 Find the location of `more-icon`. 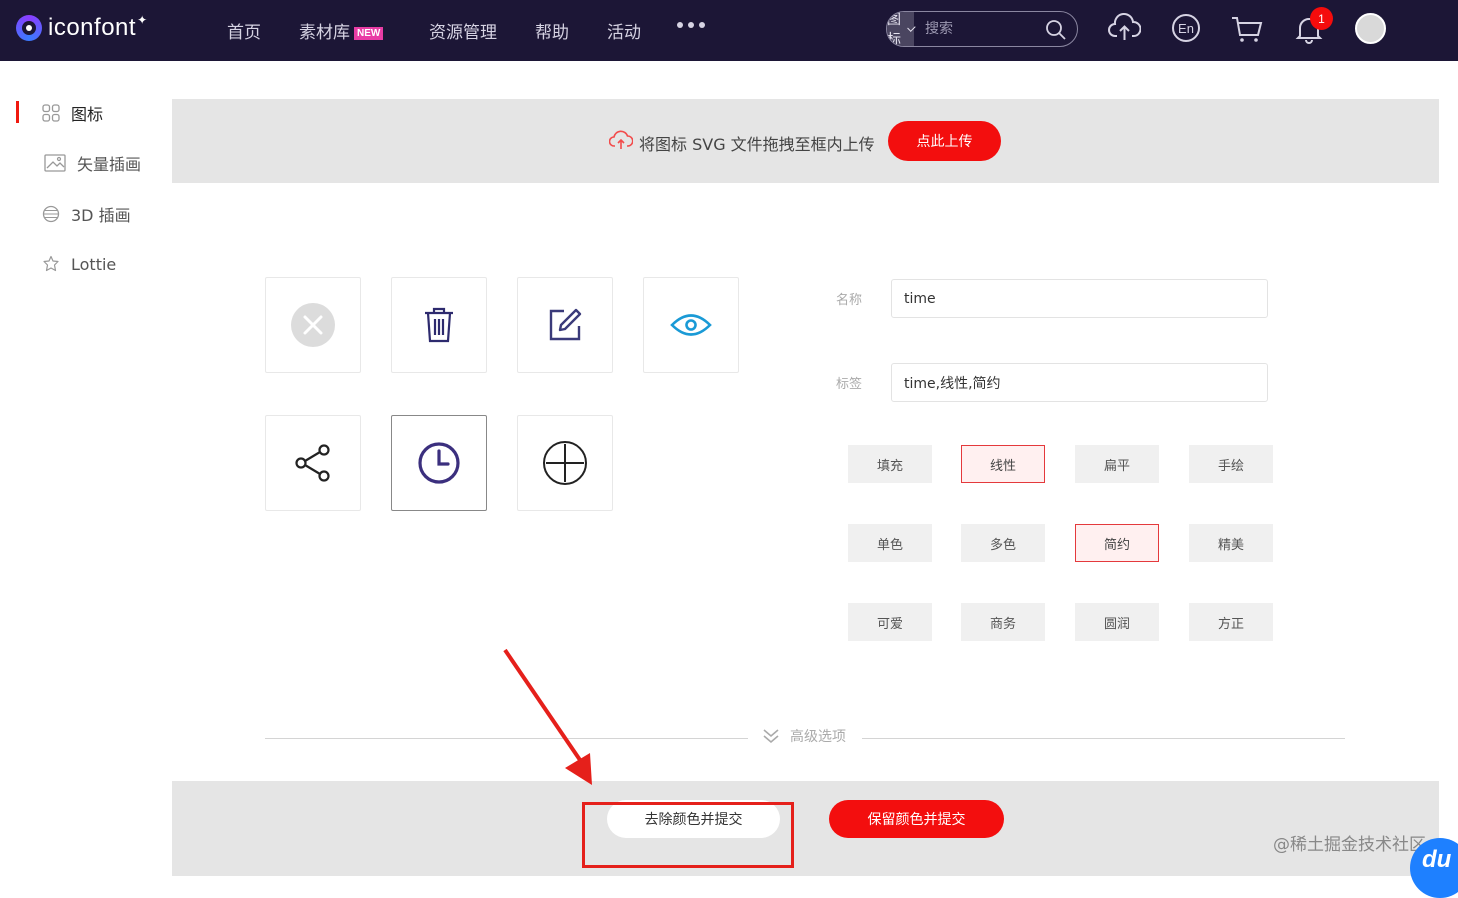

more-icon is located at coordinates (691, 25).